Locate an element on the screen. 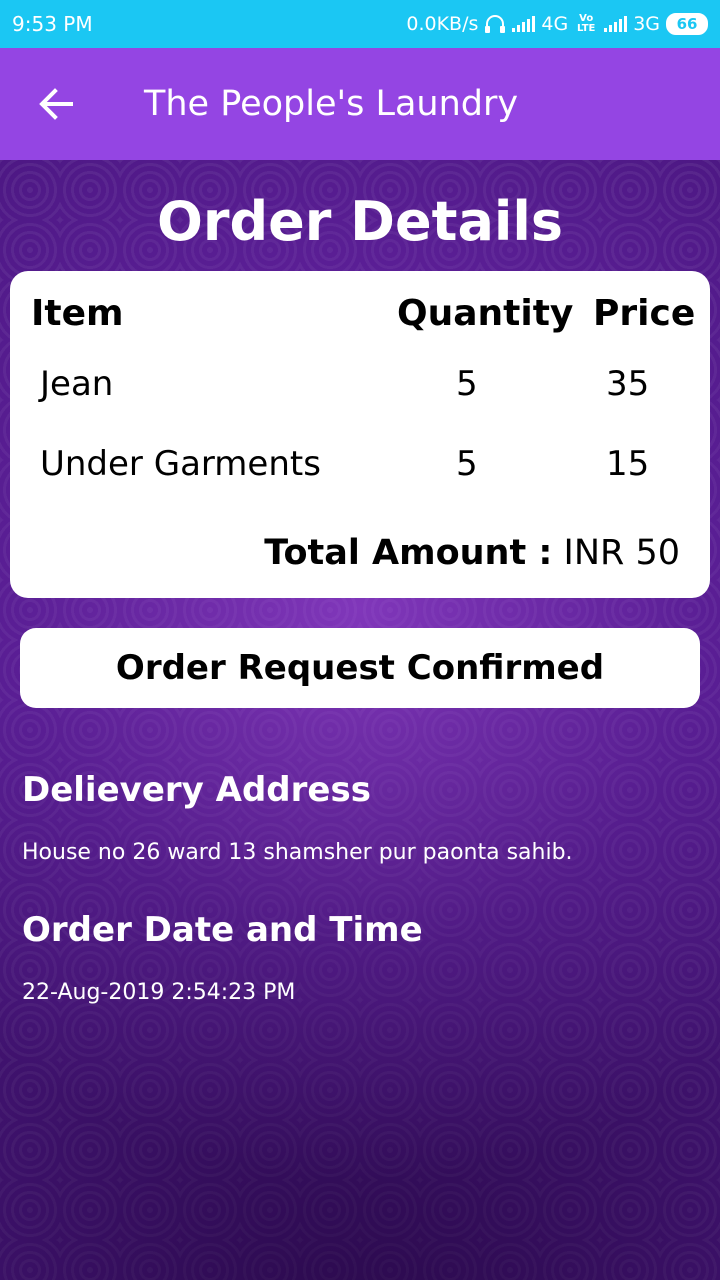 This screenshot has width=720, height=1280. app-title: The People's Laundry is located at coordinates (331, 104).